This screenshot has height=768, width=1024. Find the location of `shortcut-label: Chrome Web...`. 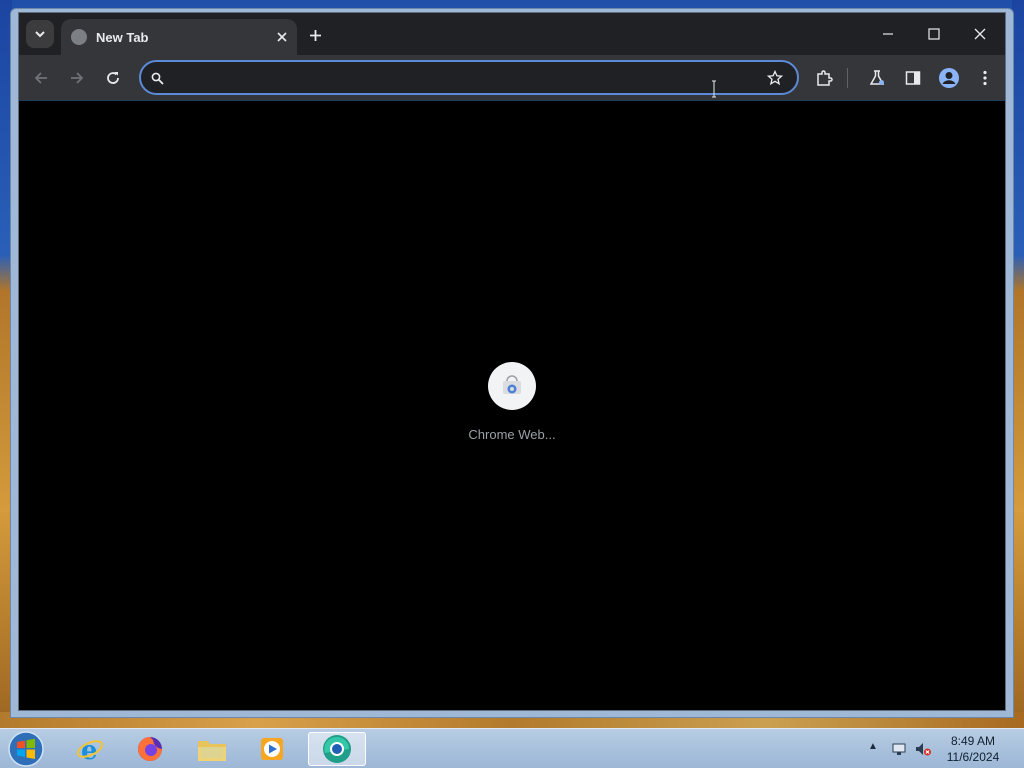

shortcut-label: Chrome Web... is located at coordinates (512, 434).